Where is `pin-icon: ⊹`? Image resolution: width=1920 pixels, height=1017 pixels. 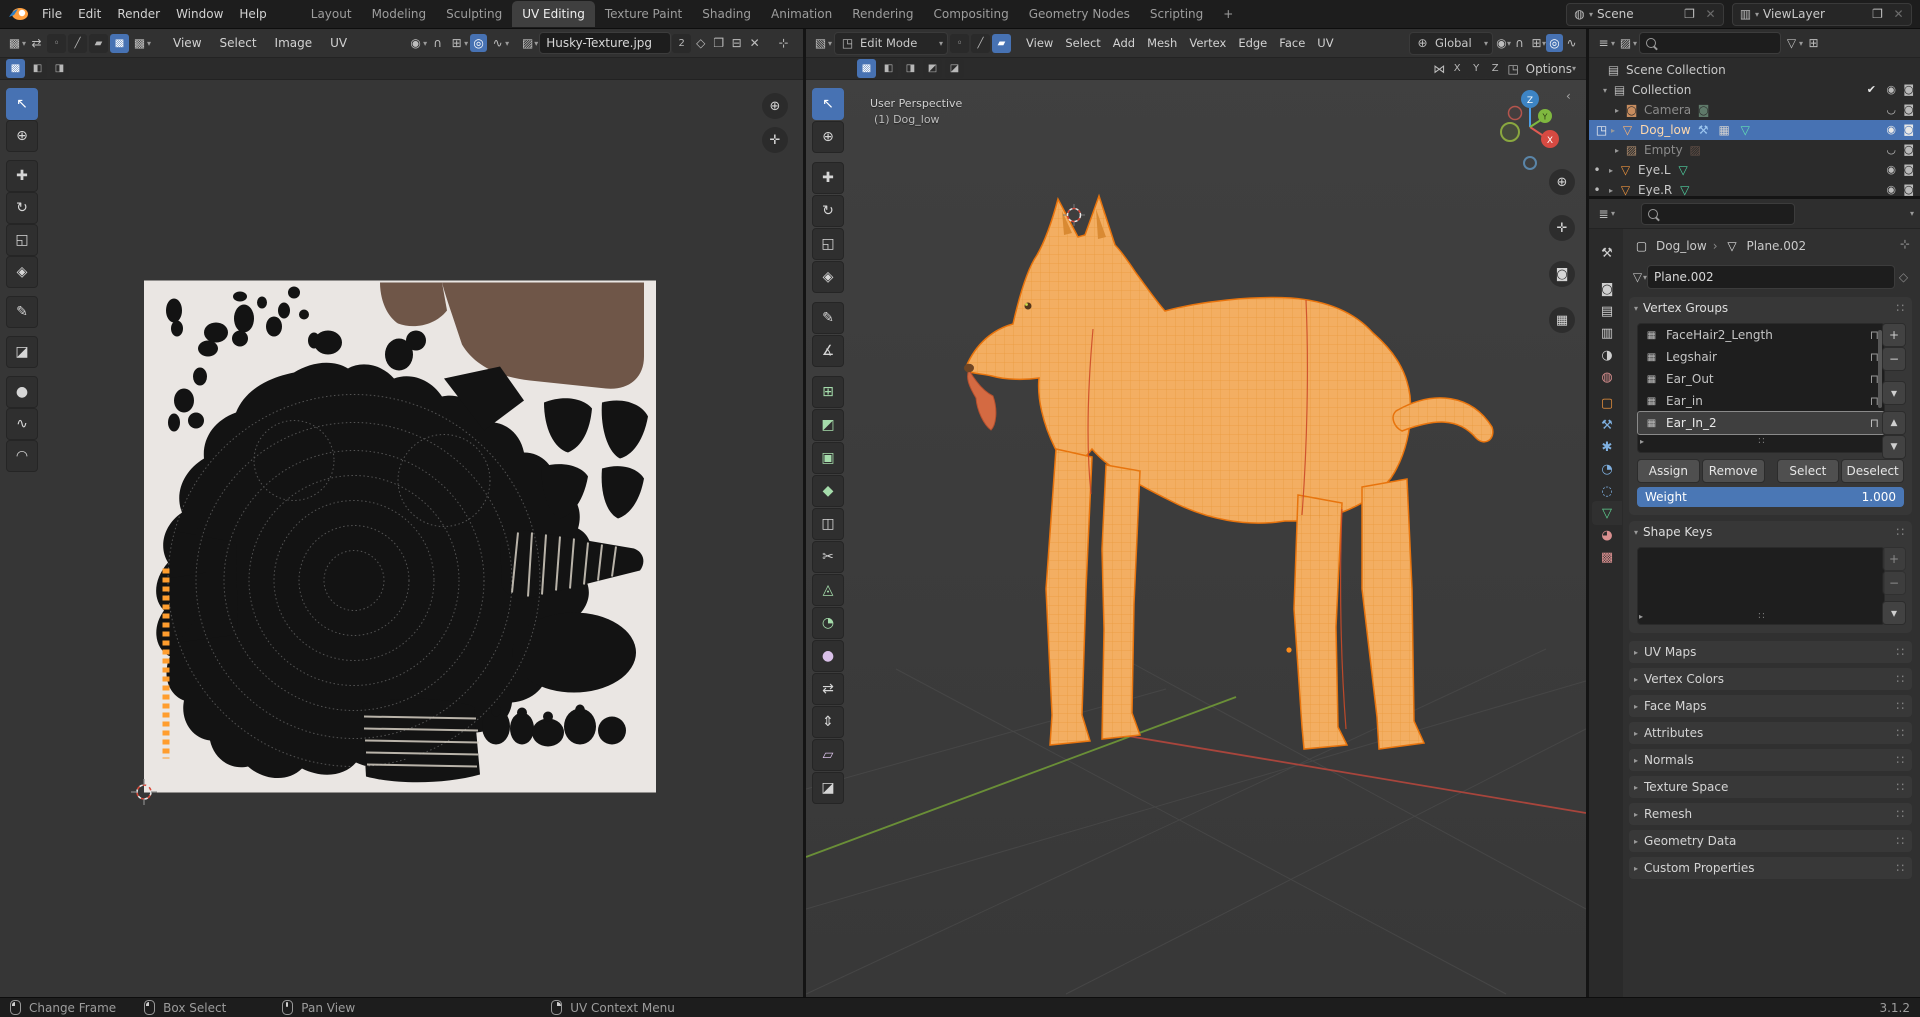
pin-icon: ⊹ is located at coordinates (783, 43).